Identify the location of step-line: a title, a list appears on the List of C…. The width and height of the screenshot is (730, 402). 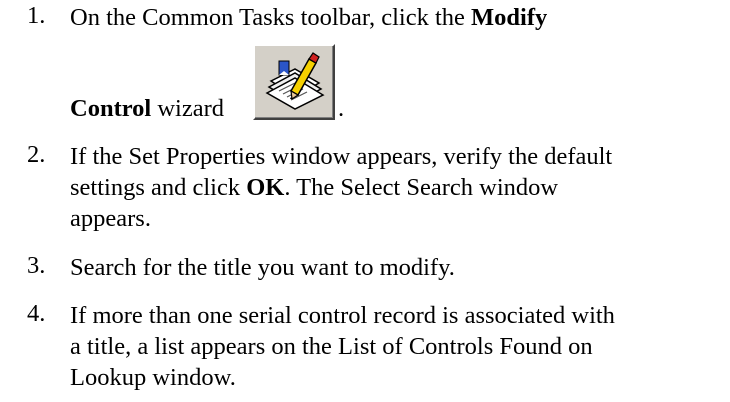
(331, 346).